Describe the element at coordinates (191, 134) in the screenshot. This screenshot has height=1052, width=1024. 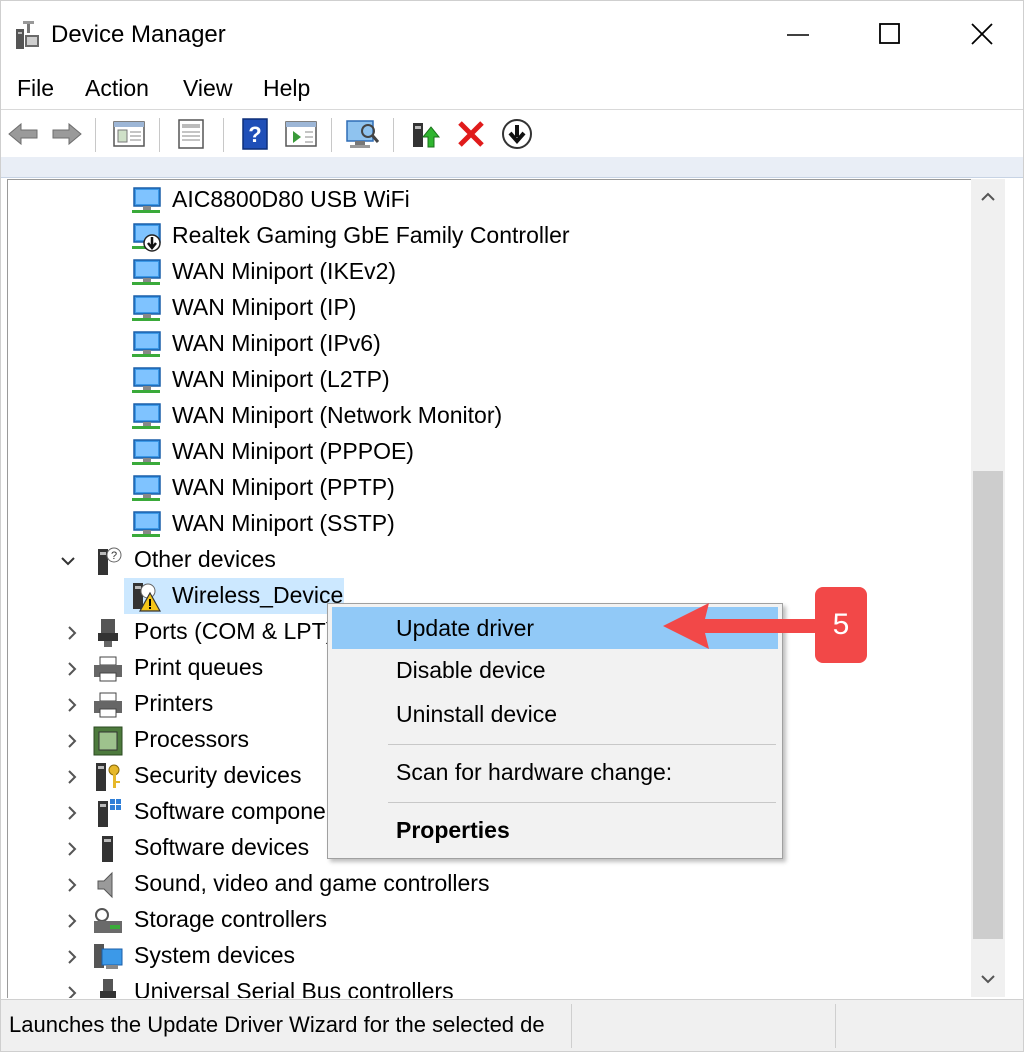
I see `properties-icon` at that location.